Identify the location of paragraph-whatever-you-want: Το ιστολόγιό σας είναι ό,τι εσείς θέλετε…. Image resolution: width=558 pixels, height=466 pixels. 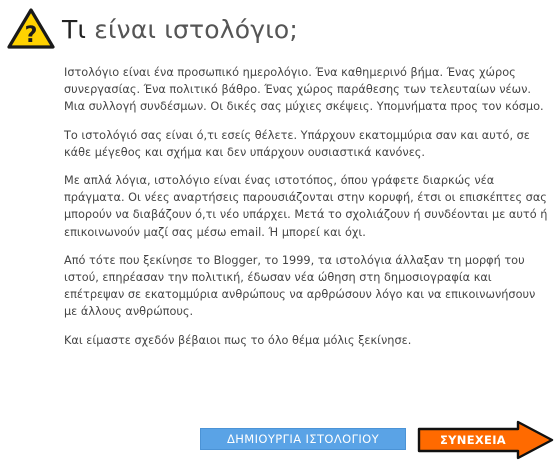
(297, 143).